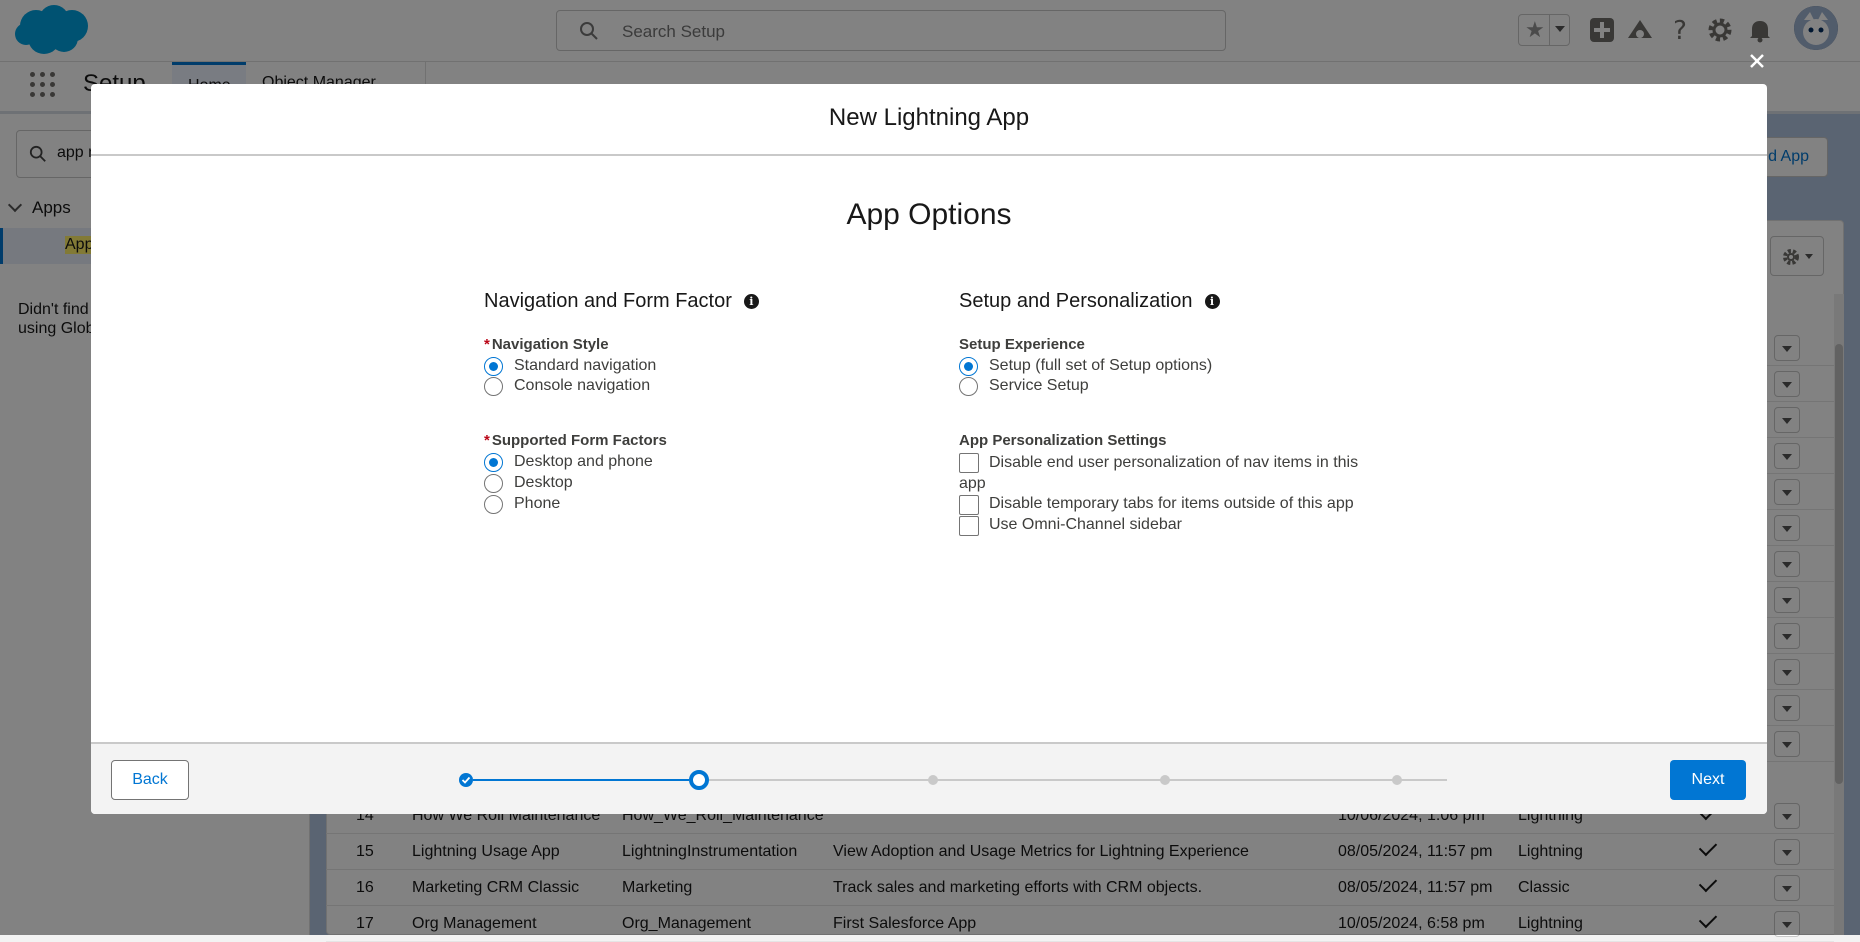 This screenshot has width=1860, height=942. What do you see at coordinates (550, 344) in the screenshot?
I see `label-text: Navigation Style` at bounding box center [550, 344].